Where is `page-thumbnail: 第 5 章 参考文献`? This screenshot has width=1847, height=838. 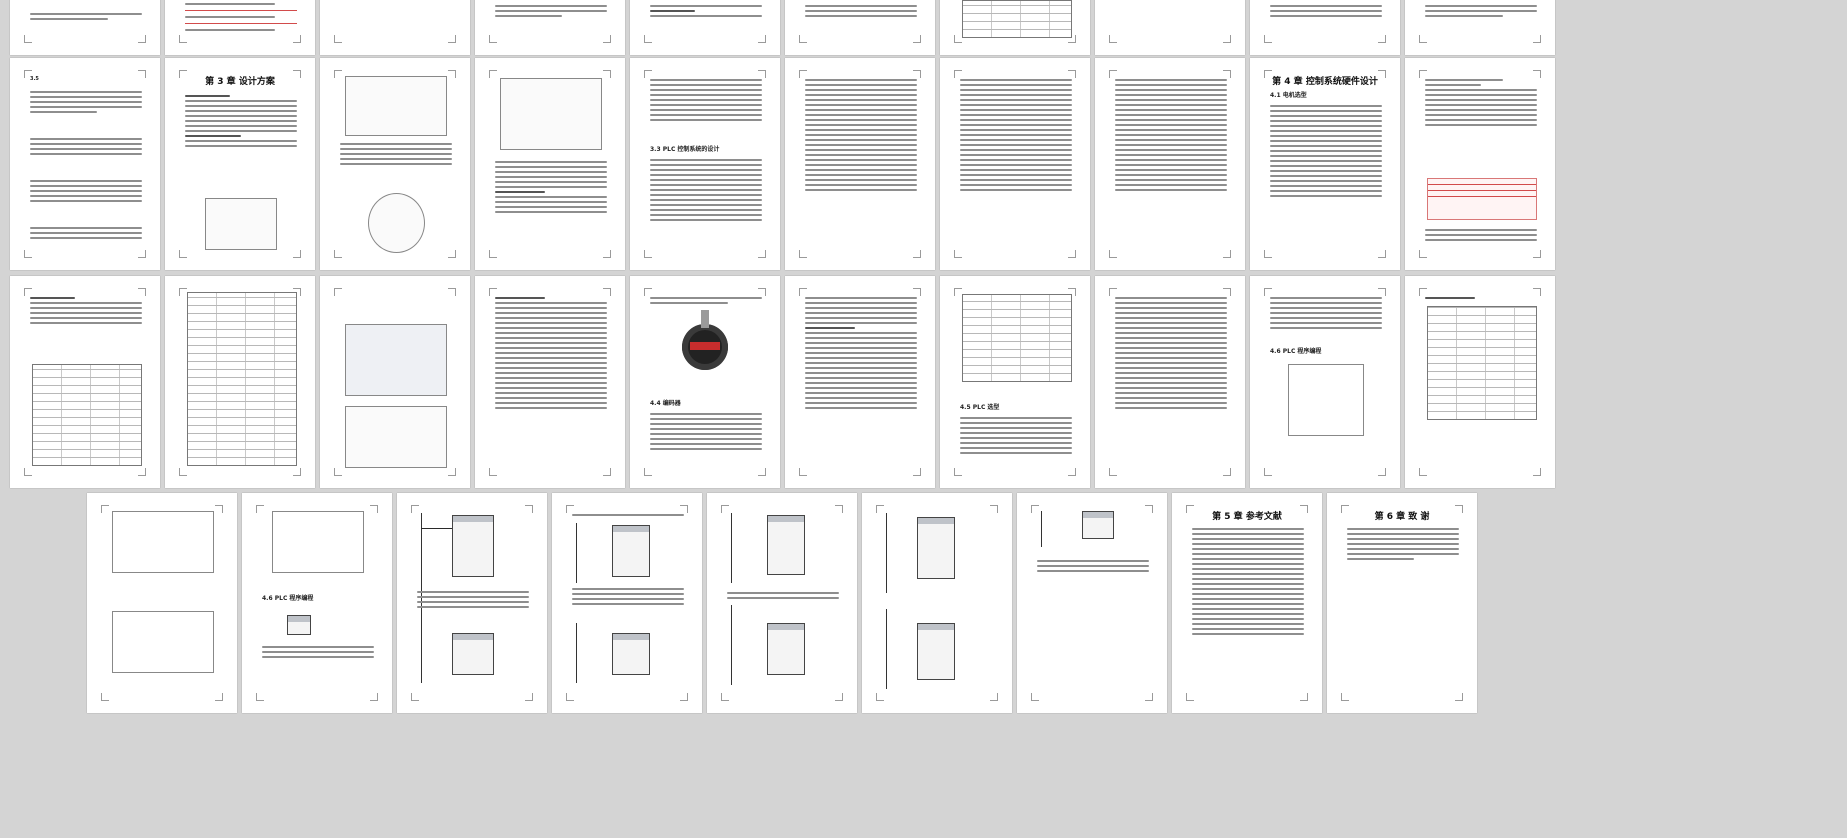 page-thumbnail: 第 5 章 参考文献 is located at coordinates (1247, 603).